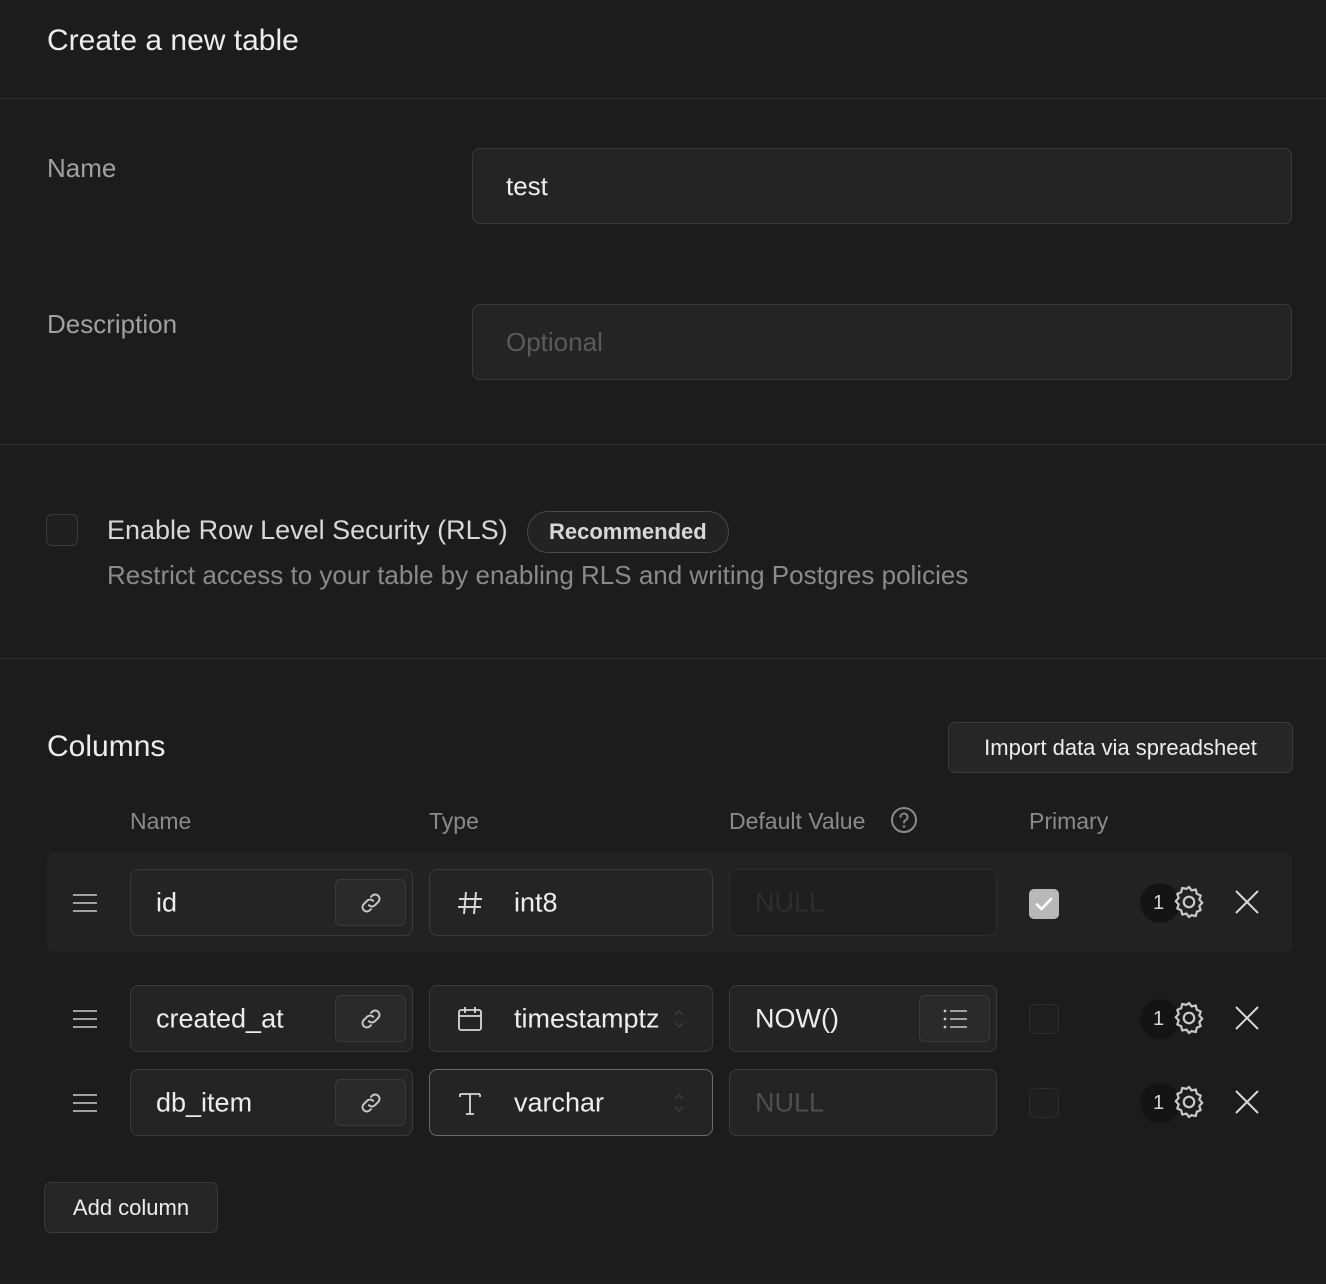 The image size is (1326, 1284). I want to click on dialog-title: Create a new table, so click(173, 40).